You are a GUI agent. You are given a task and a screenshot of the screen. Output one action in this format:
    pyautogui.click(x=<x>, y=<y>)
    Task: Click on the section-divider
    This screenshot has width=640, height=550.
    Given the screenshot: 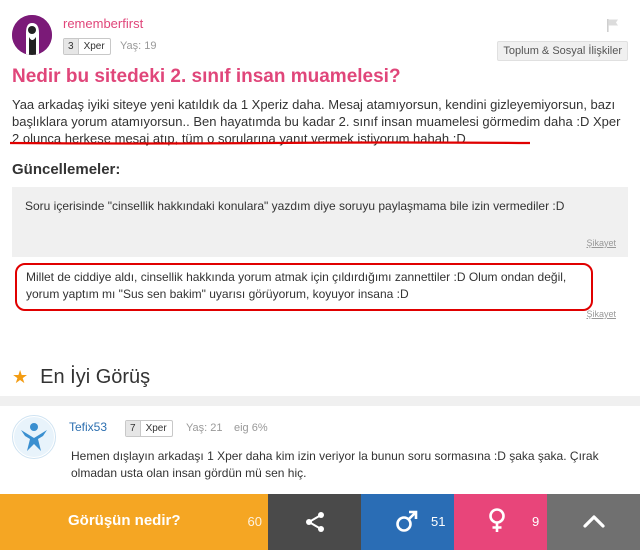 What is the action you would take?
    pyautogui.click(x=320, y=401)
    